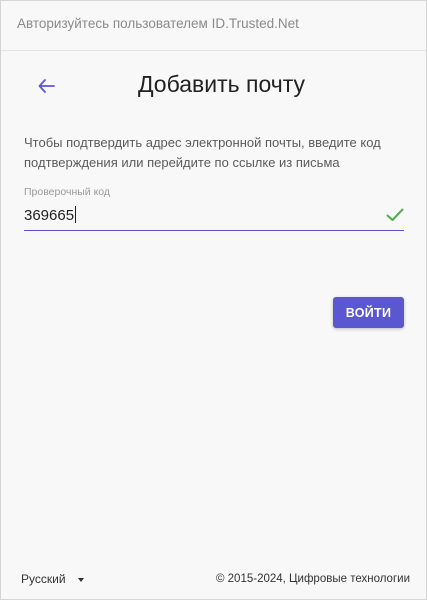  I want to click on verification-code-input: 369665, so click(50, 215).